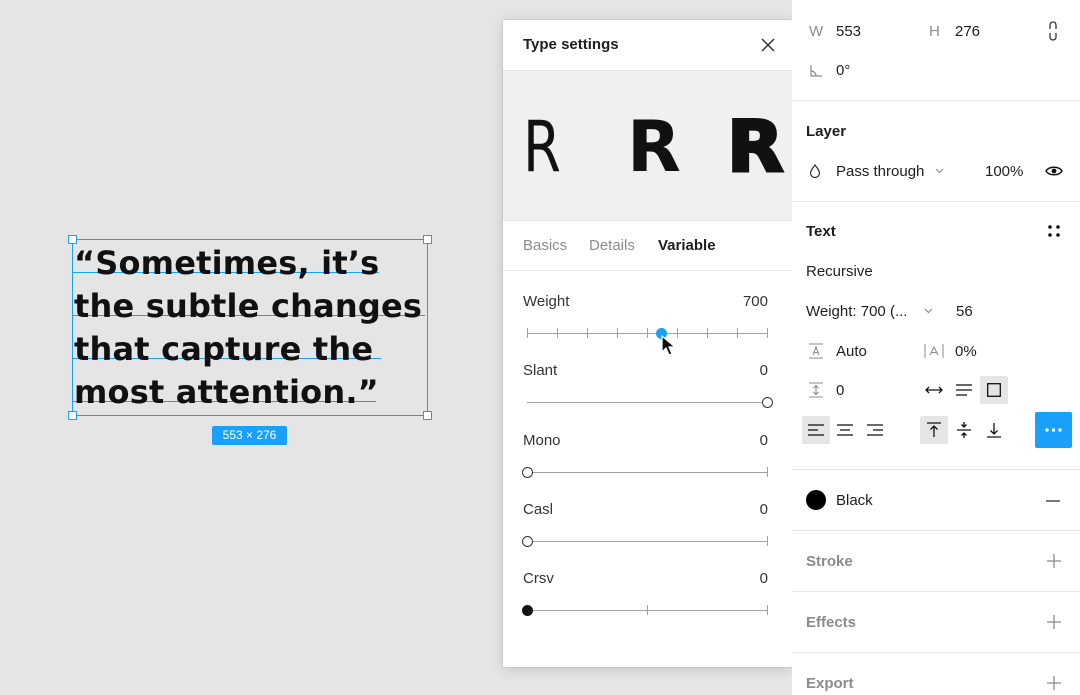  Describe the element at coordinates (848, 31) in the screenshot. I see `width-input: 553` at that location.